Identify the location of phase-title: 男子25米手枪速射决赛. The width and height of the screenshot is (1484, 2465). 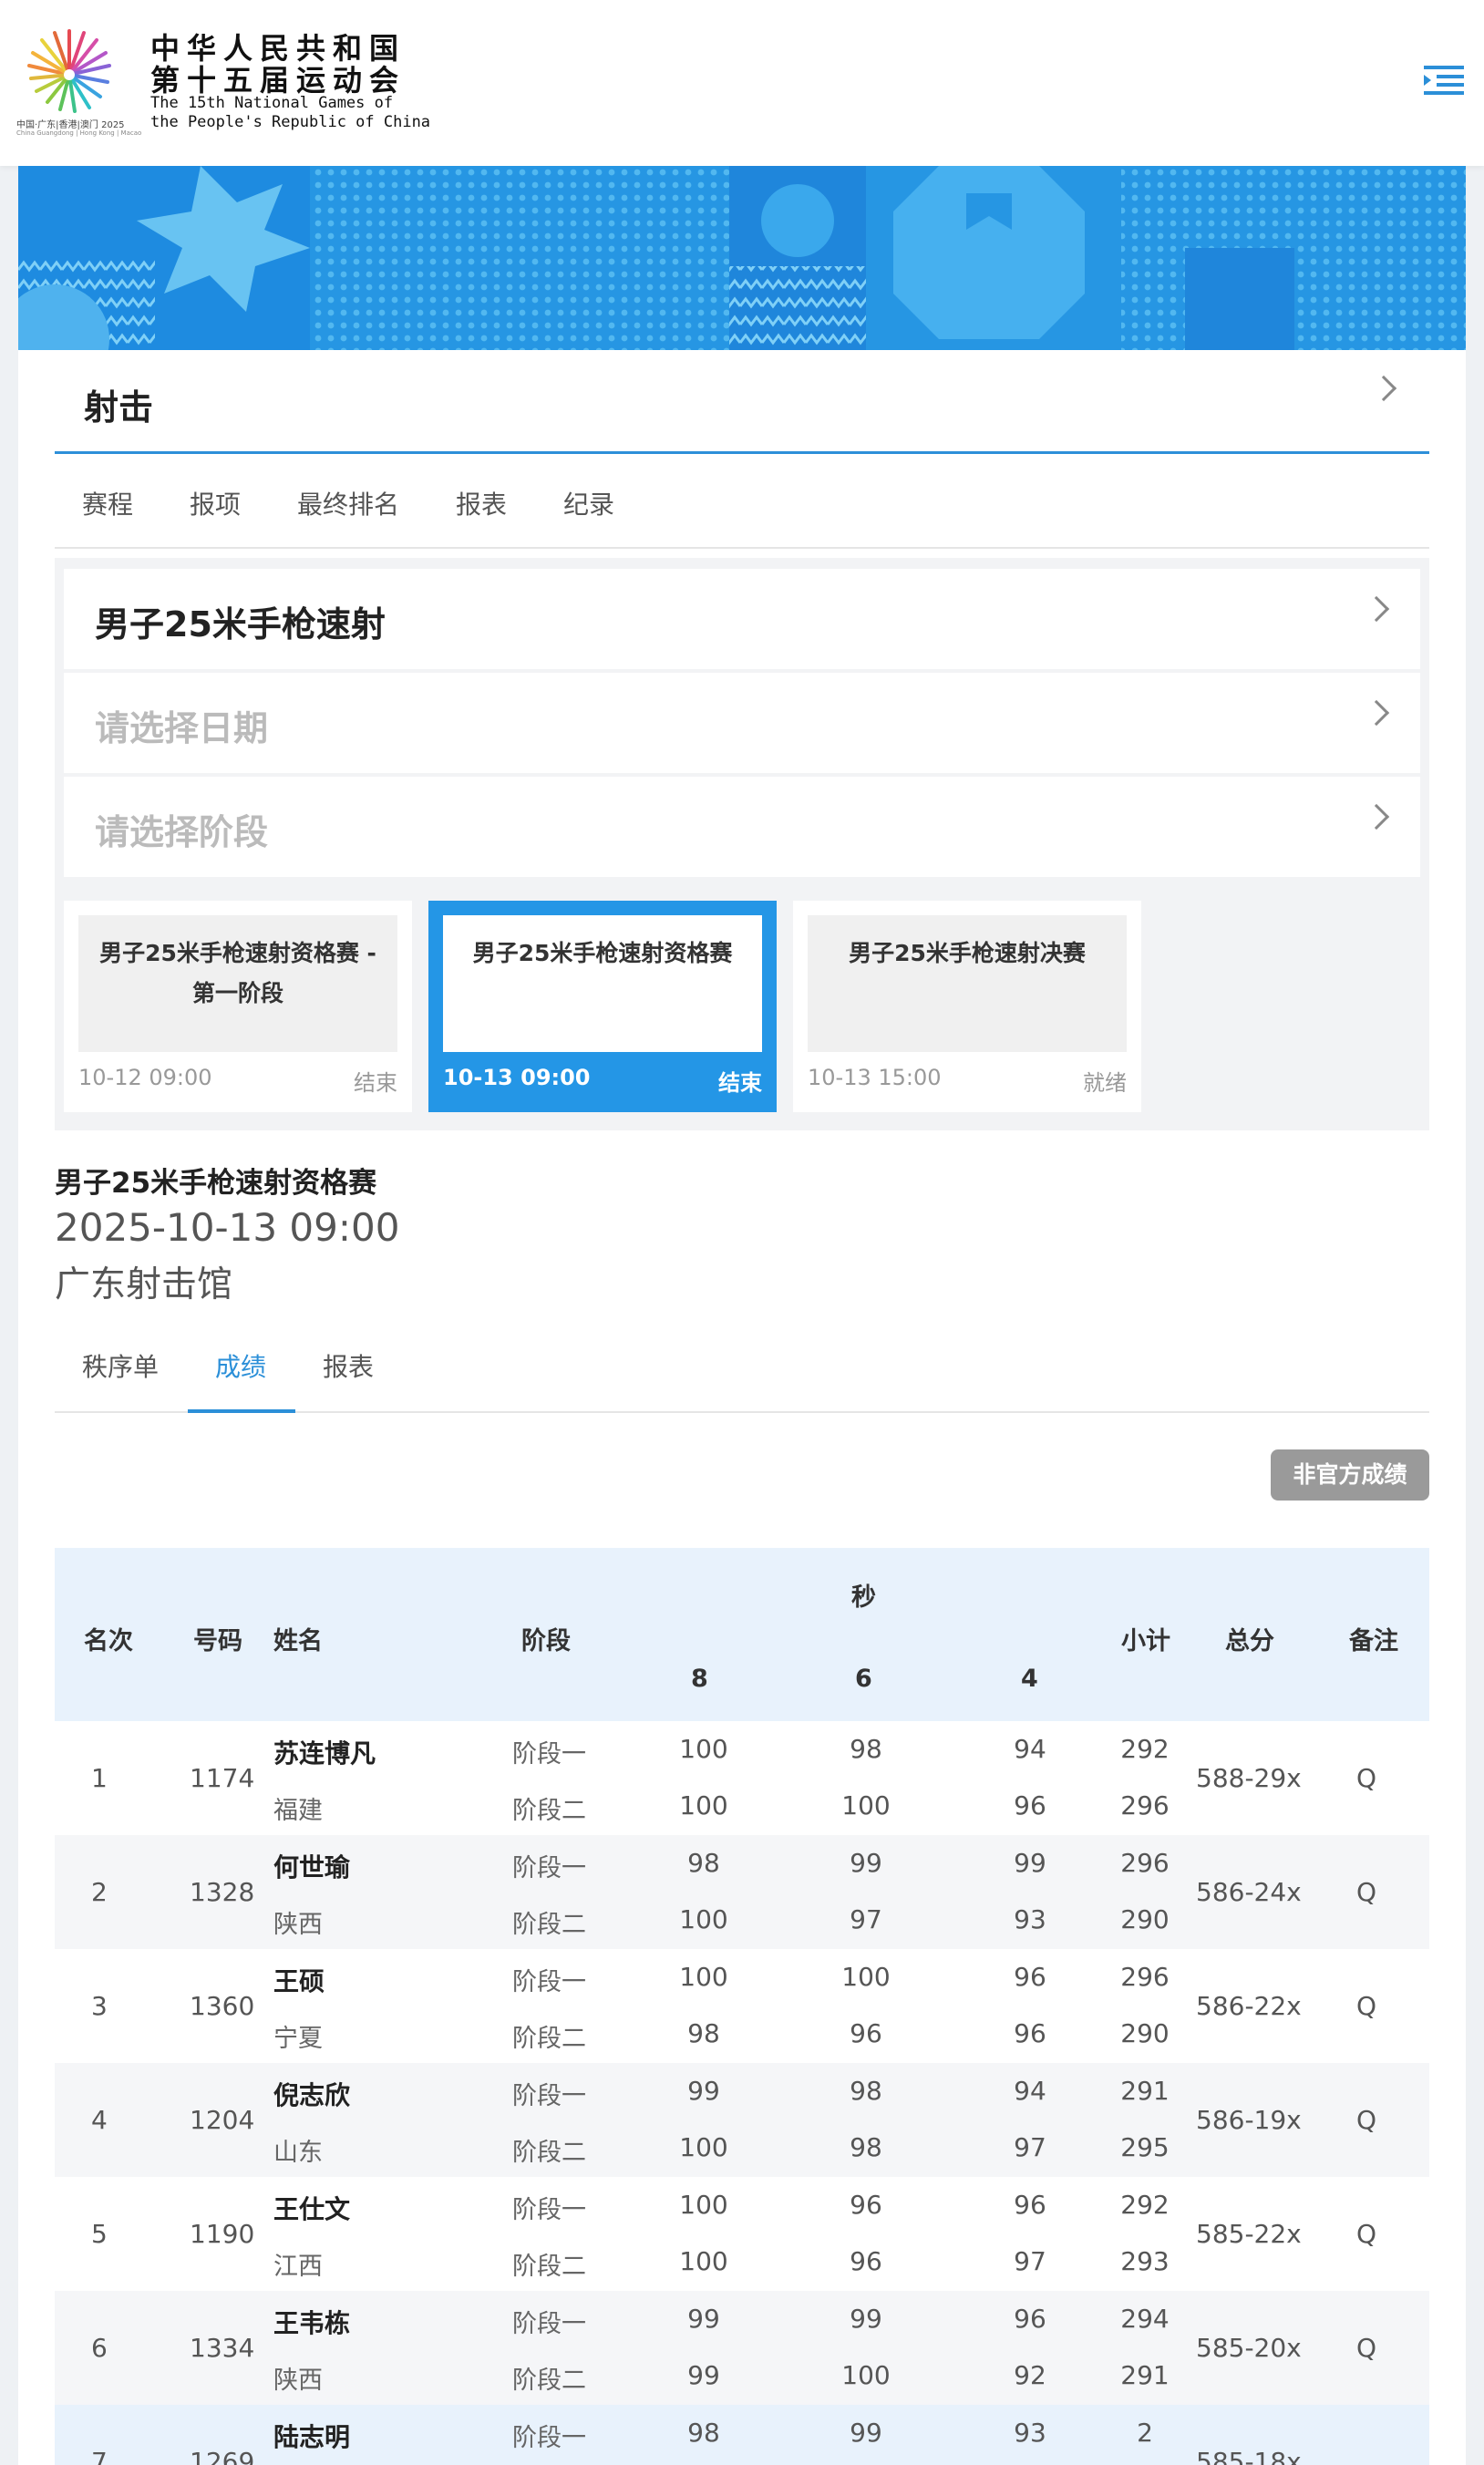
(967, 984).